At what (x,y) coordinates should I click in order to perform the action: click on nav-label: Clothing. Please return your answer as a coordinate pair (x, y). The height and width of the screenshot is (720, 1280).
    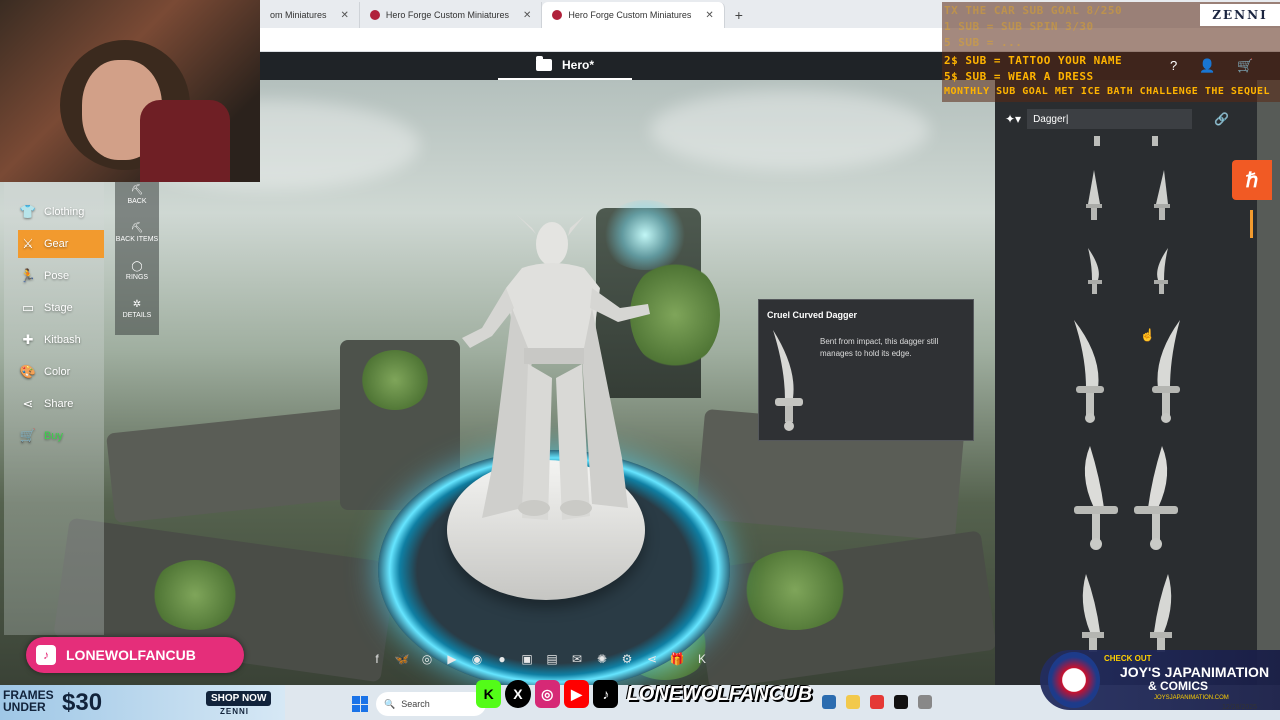
    Looking at the image, I should click on (64, 212).